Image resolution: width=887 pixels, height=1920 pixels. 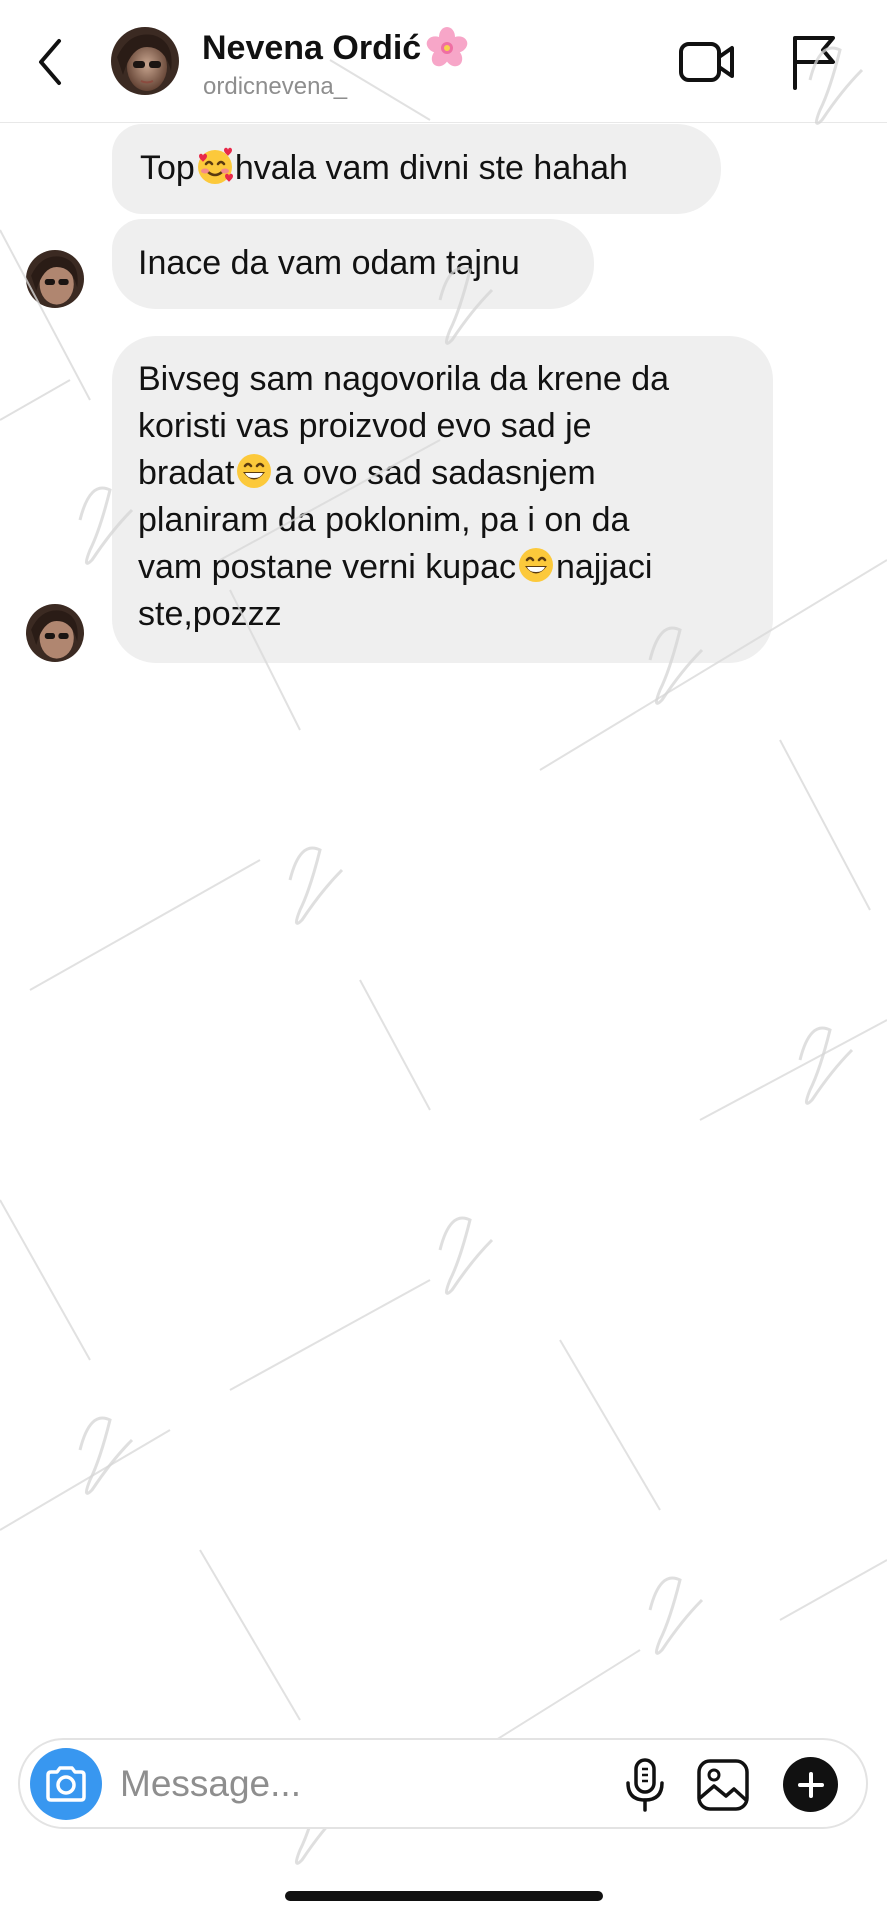 I want to click on more-options-button, so click(x=810, y=1784).